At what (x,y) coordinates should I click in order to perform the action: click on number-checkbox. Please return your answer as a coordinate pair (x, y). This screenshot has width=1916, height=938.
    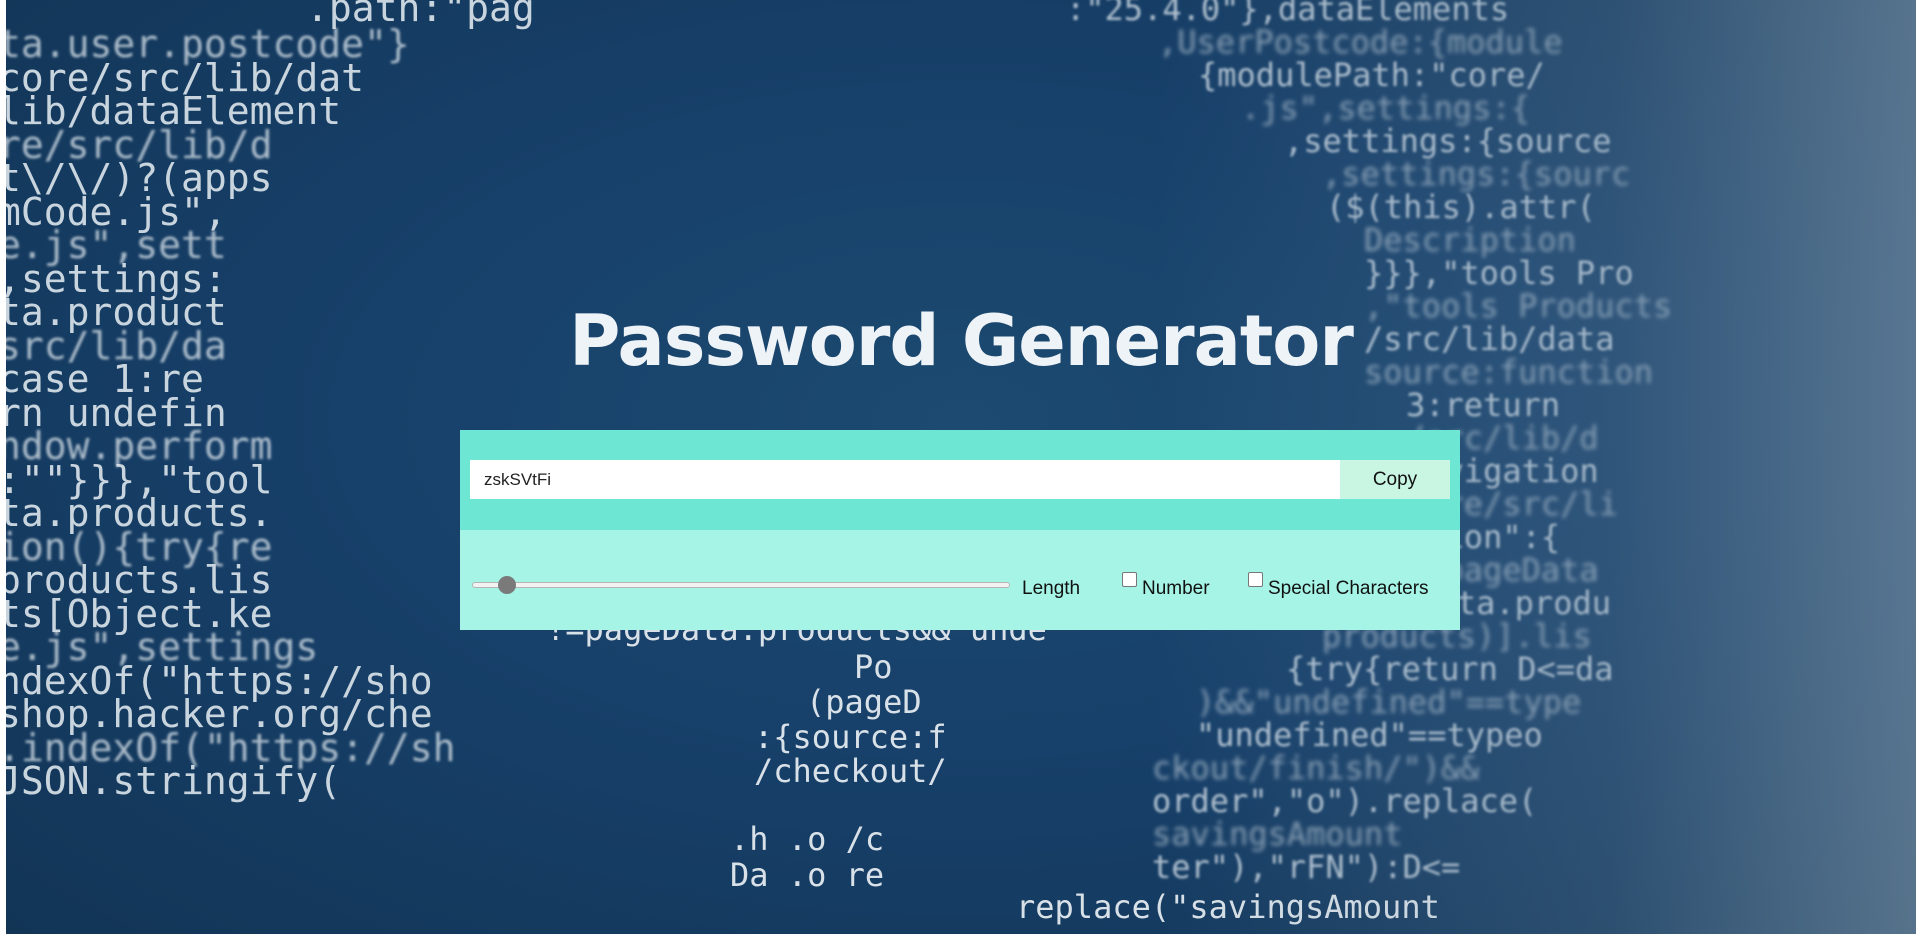
    Looking at the image, I should click on (1129, 579).